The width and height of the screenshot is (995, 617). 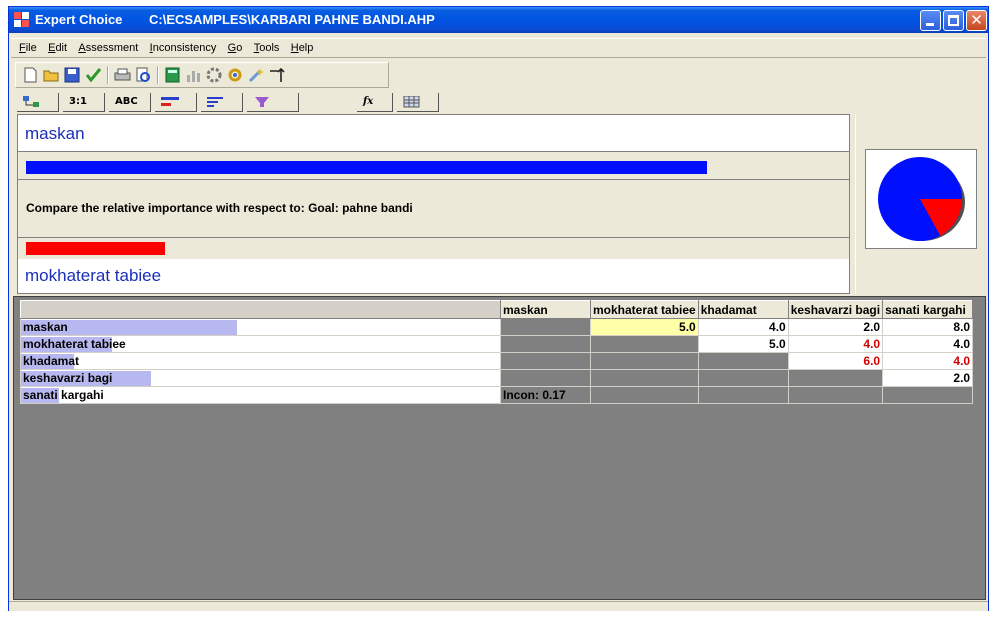 I want to click on open-icon, so click(x=51, y=75).